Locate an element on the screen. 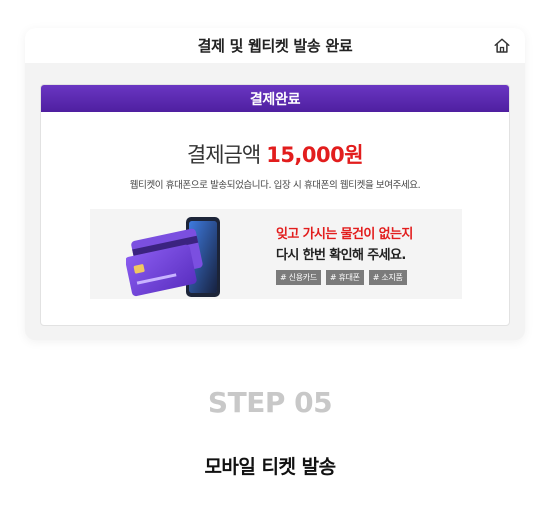 The width and height of the screenshot is (540, 517). page-title: 결제 및 웹티켓 발송 완료 is located at coordinates (275, 46).